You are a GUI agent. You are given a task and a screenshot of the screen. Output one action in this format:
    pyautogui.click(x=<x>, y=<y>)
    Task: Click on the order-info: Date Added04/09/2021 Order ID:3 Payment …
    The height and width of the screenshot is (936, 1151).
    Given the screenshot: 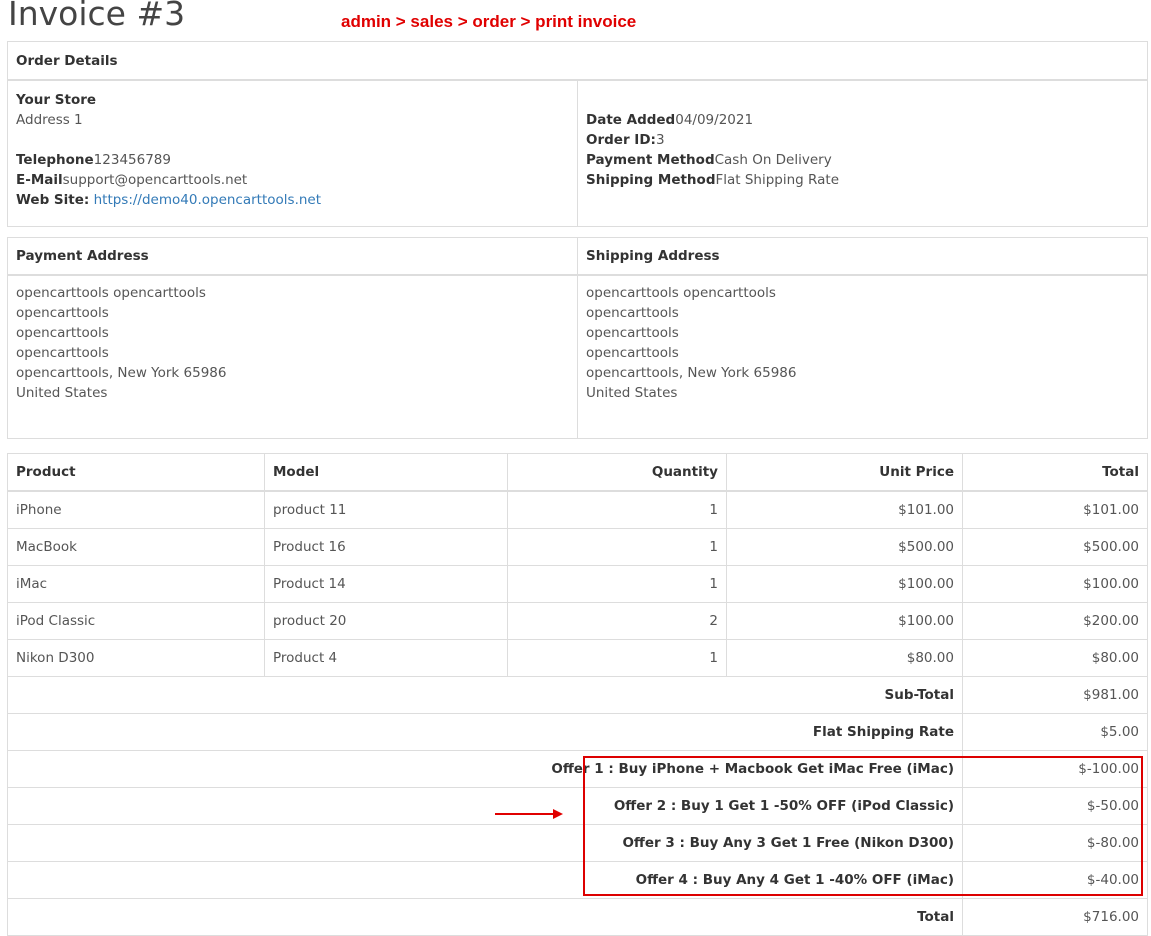 What is the action you would take?
    pyautogui.click(x=862, y=153)
    